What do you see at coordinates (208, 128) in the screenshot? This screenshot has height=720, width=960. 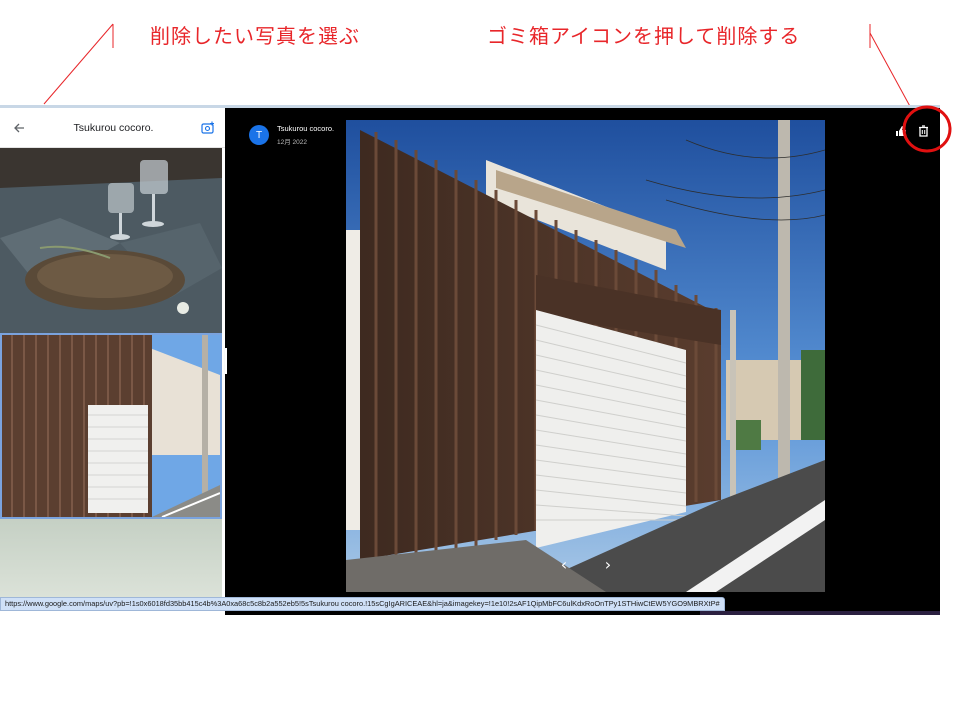 I see `add-photo-icon` at bounding box center [208, 128].